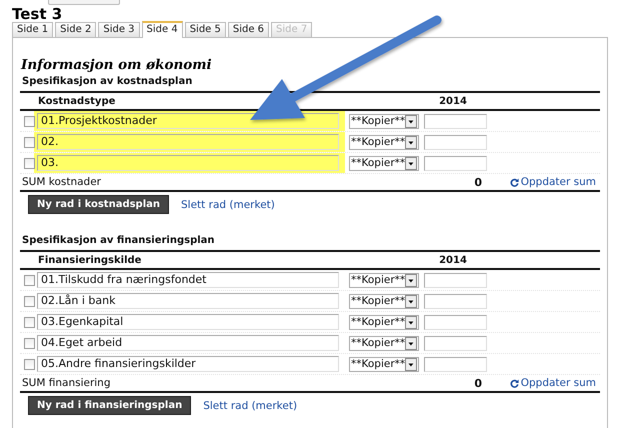  What do you see at coordinates (188, 142) in the screenshot?
I see `label-field: 02.` at bounding box center [188, 142].